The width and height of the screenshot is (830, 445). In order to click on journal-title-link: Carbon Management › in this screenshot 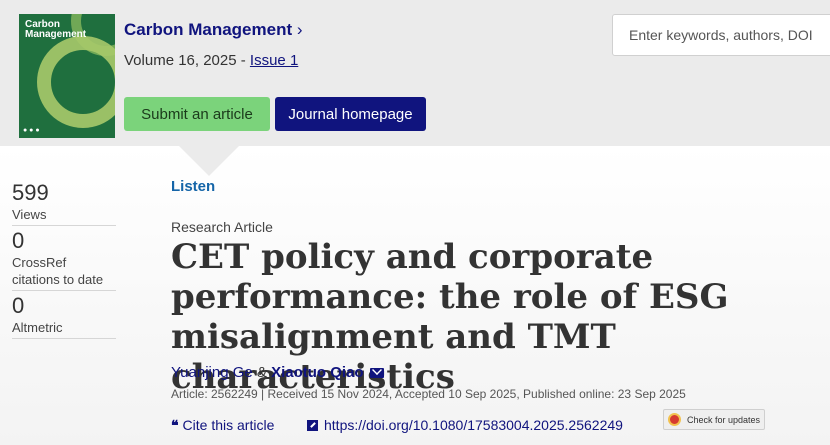, I will do `click(213, 30)`.